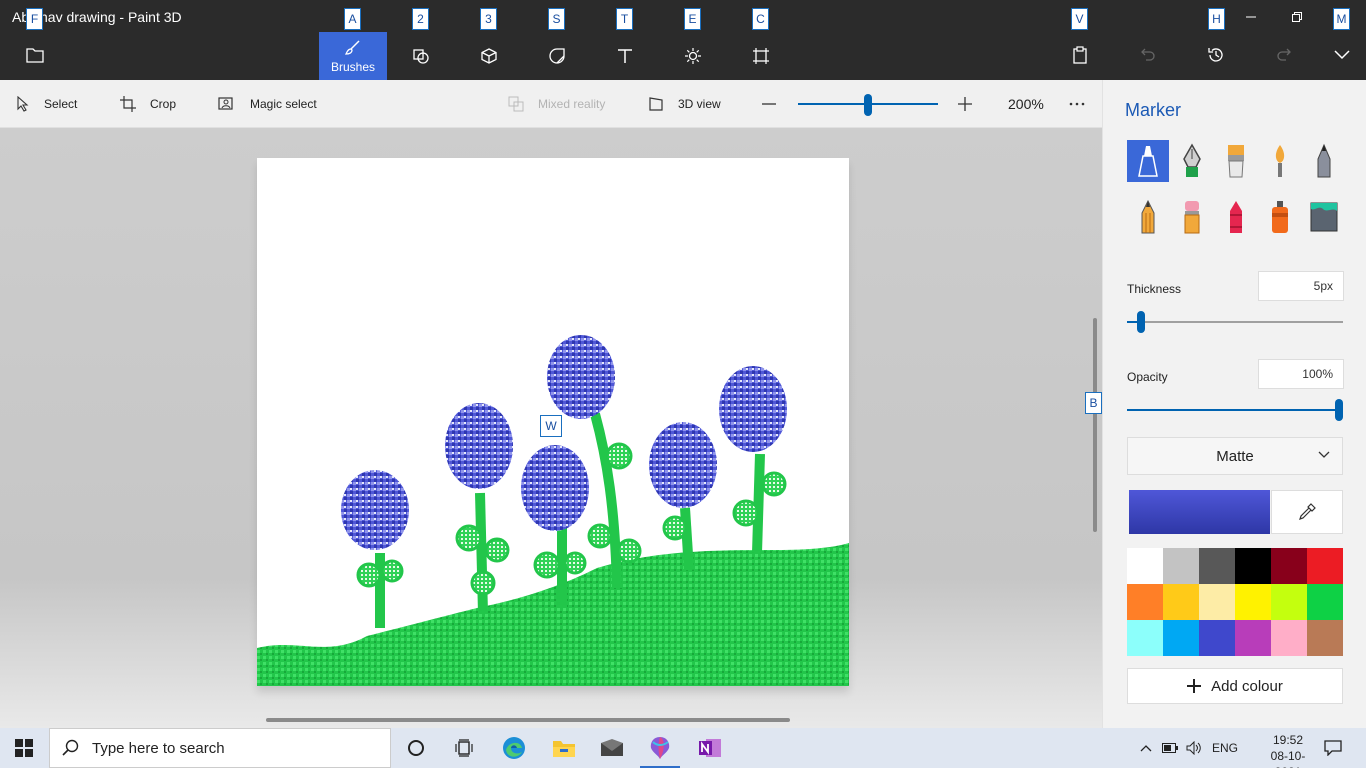 The image size is (1366, 768). I want to click on eyedropper-icon, so click(1307, 511).